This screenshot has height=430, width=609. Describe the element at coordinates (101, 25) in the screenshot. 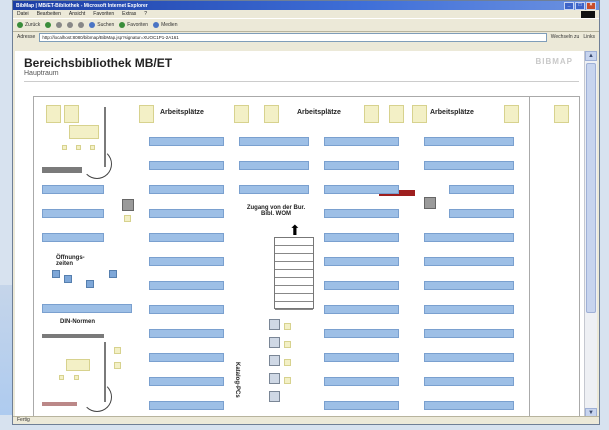

I see `search-button: Suchen` at that location.